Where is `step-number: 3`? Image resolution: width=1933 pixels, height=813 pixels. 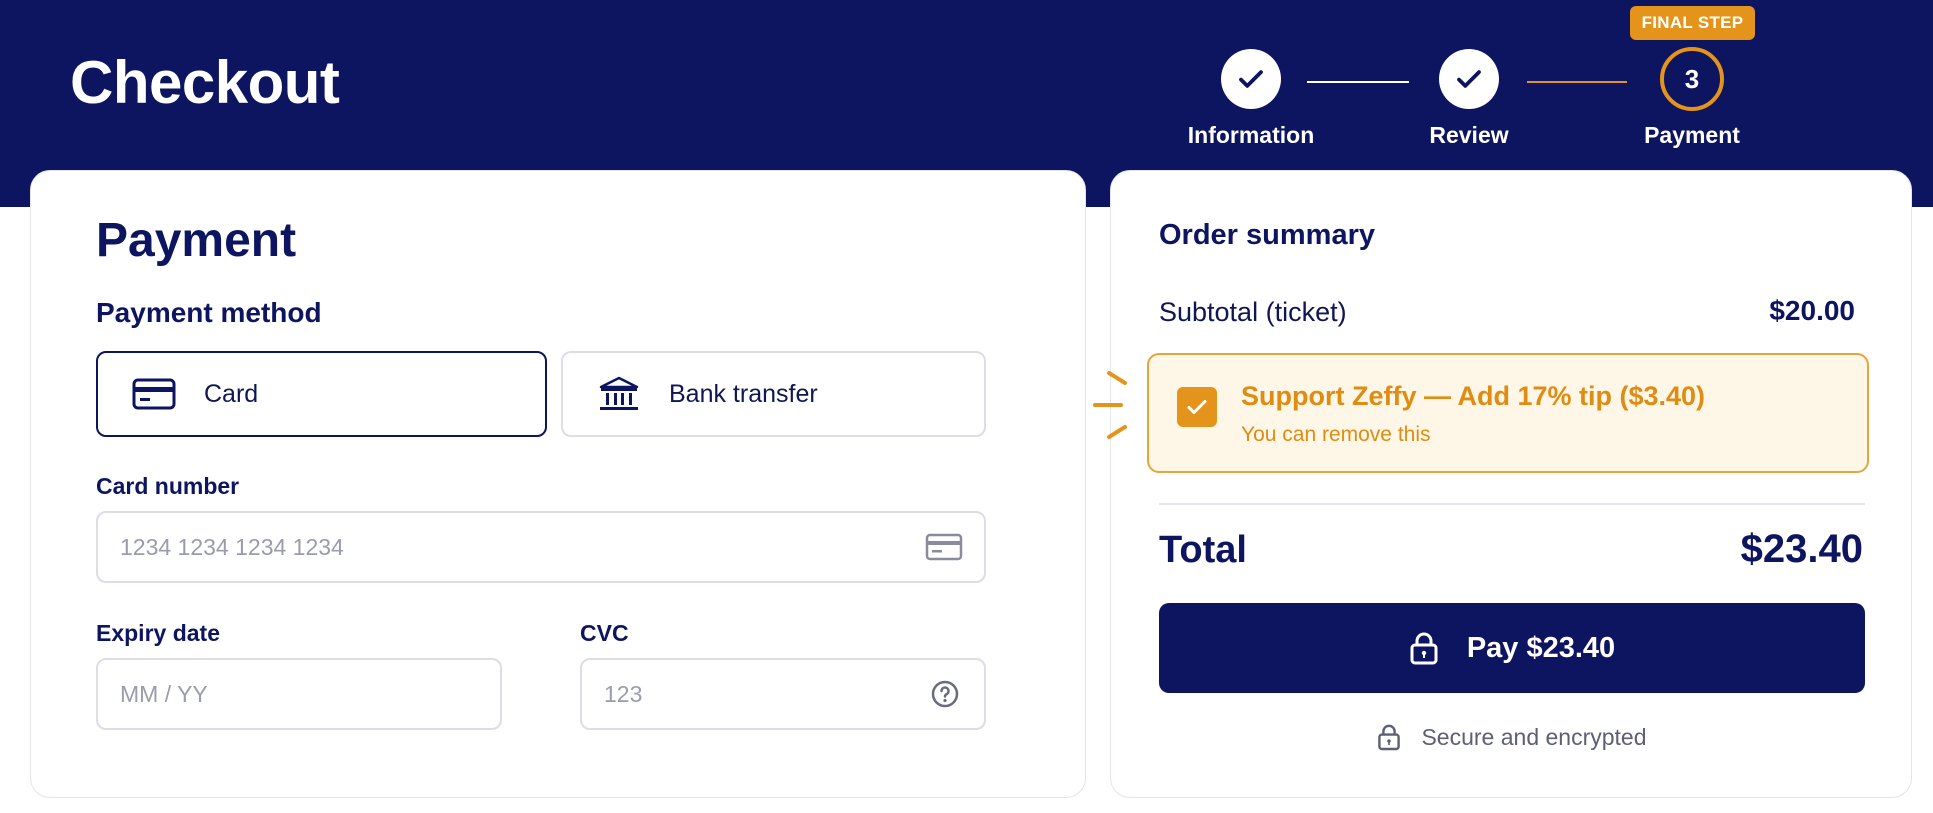
step-number: 3 is located at coordinates (1692, 78).